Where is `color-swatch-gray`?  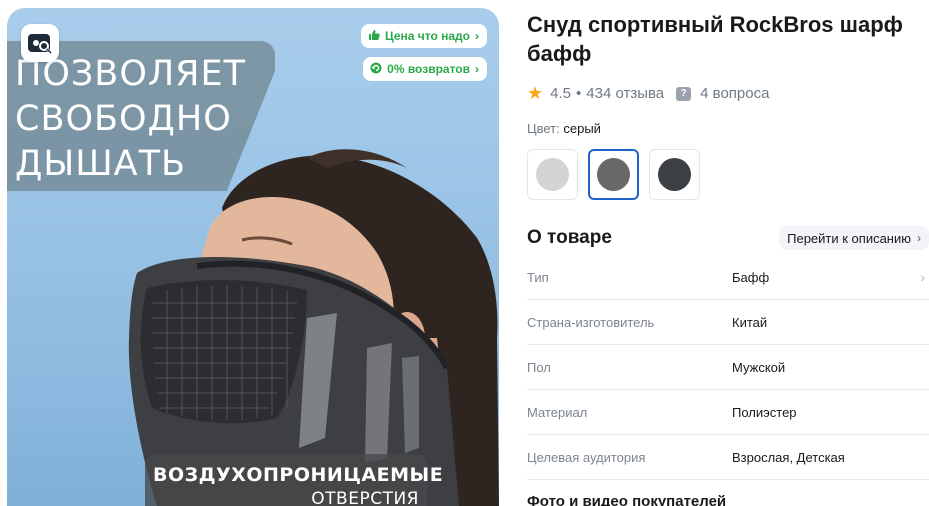
color-swatch-gray is located at coordinates (613, 174).